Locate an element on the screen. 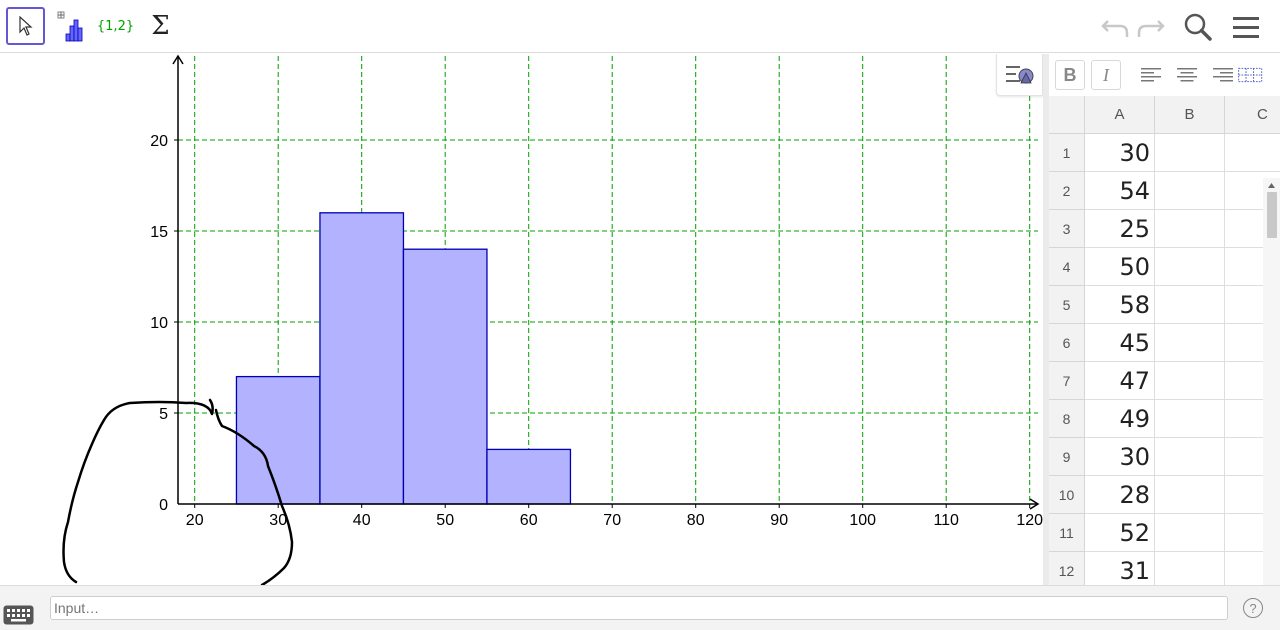  align-center-button is located at coordinates (1187, 75).